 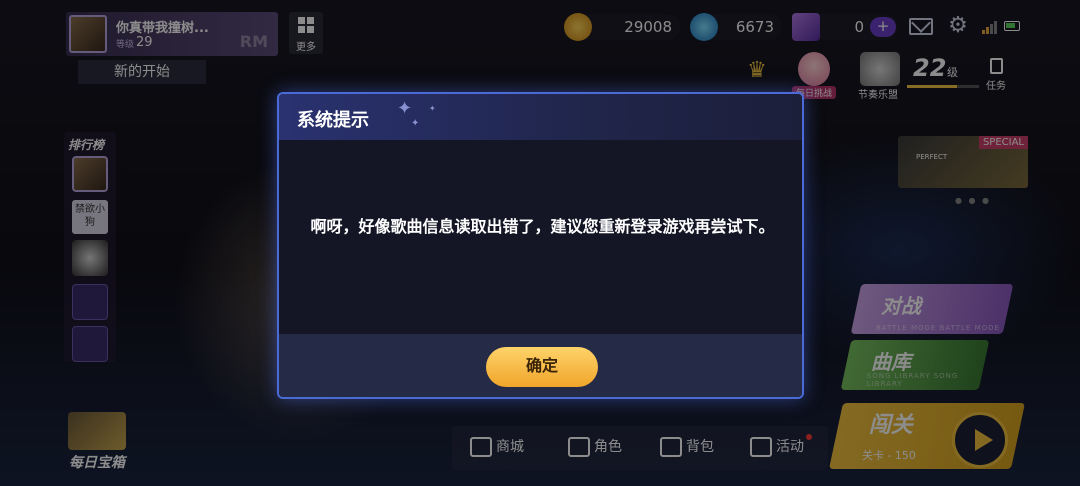 What do you see at coordinates (540, 117) in the screenshot?
I see `dialog-header: 系统提示 ✦ ✦ ✦` at bounding box center [540, 117].